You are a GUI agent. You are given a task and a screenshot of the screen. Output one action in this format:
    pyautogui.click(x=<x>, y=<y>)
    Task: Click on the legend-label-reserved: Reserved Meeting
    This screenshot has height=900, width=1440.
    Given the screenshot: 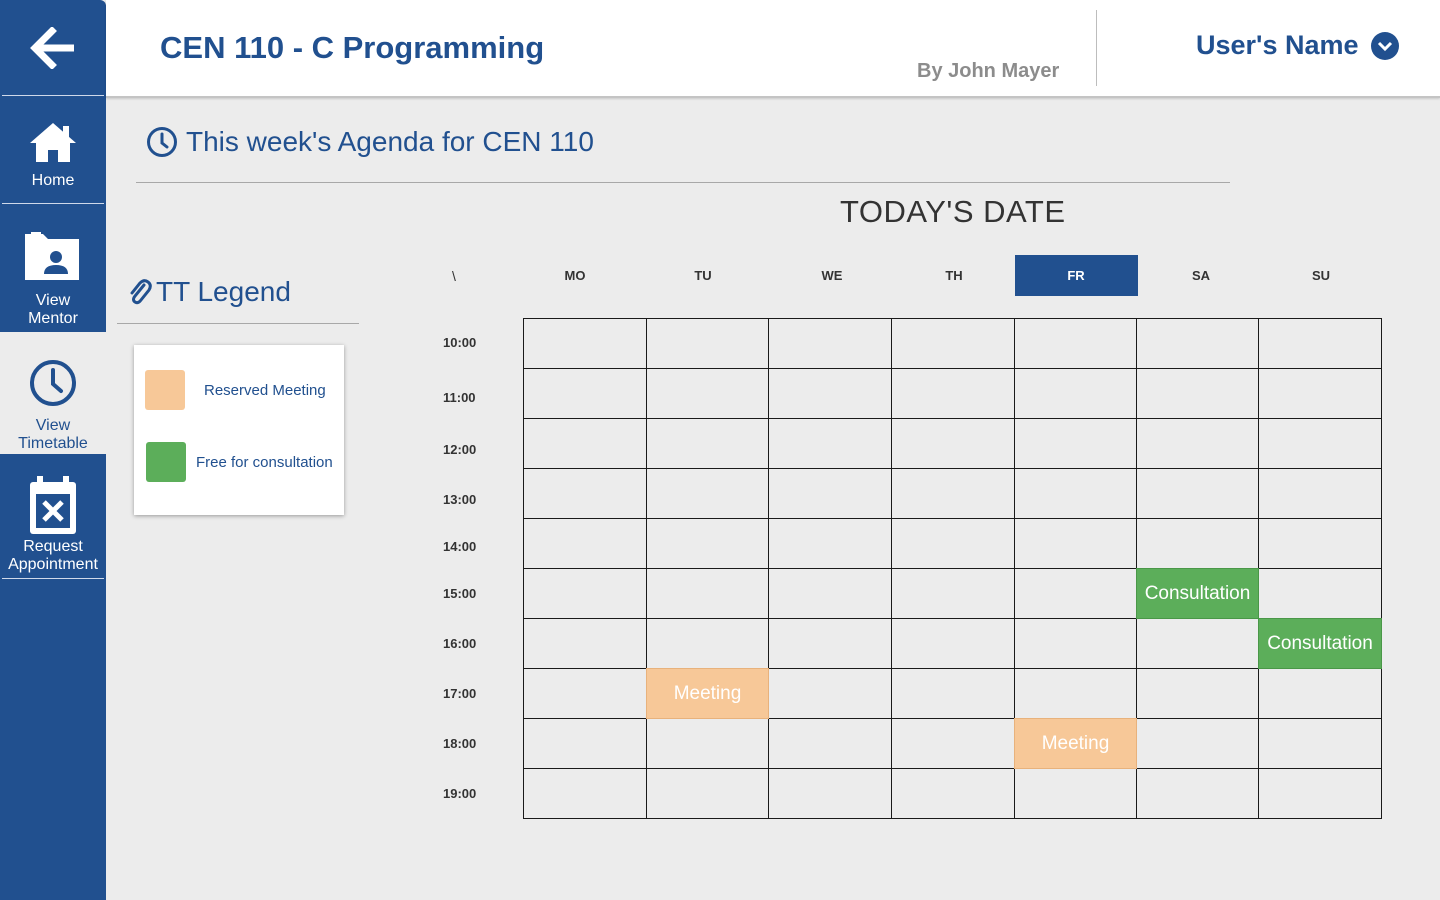 What is the action you would take?
    pyautogui.click(x=265, y=390)
    